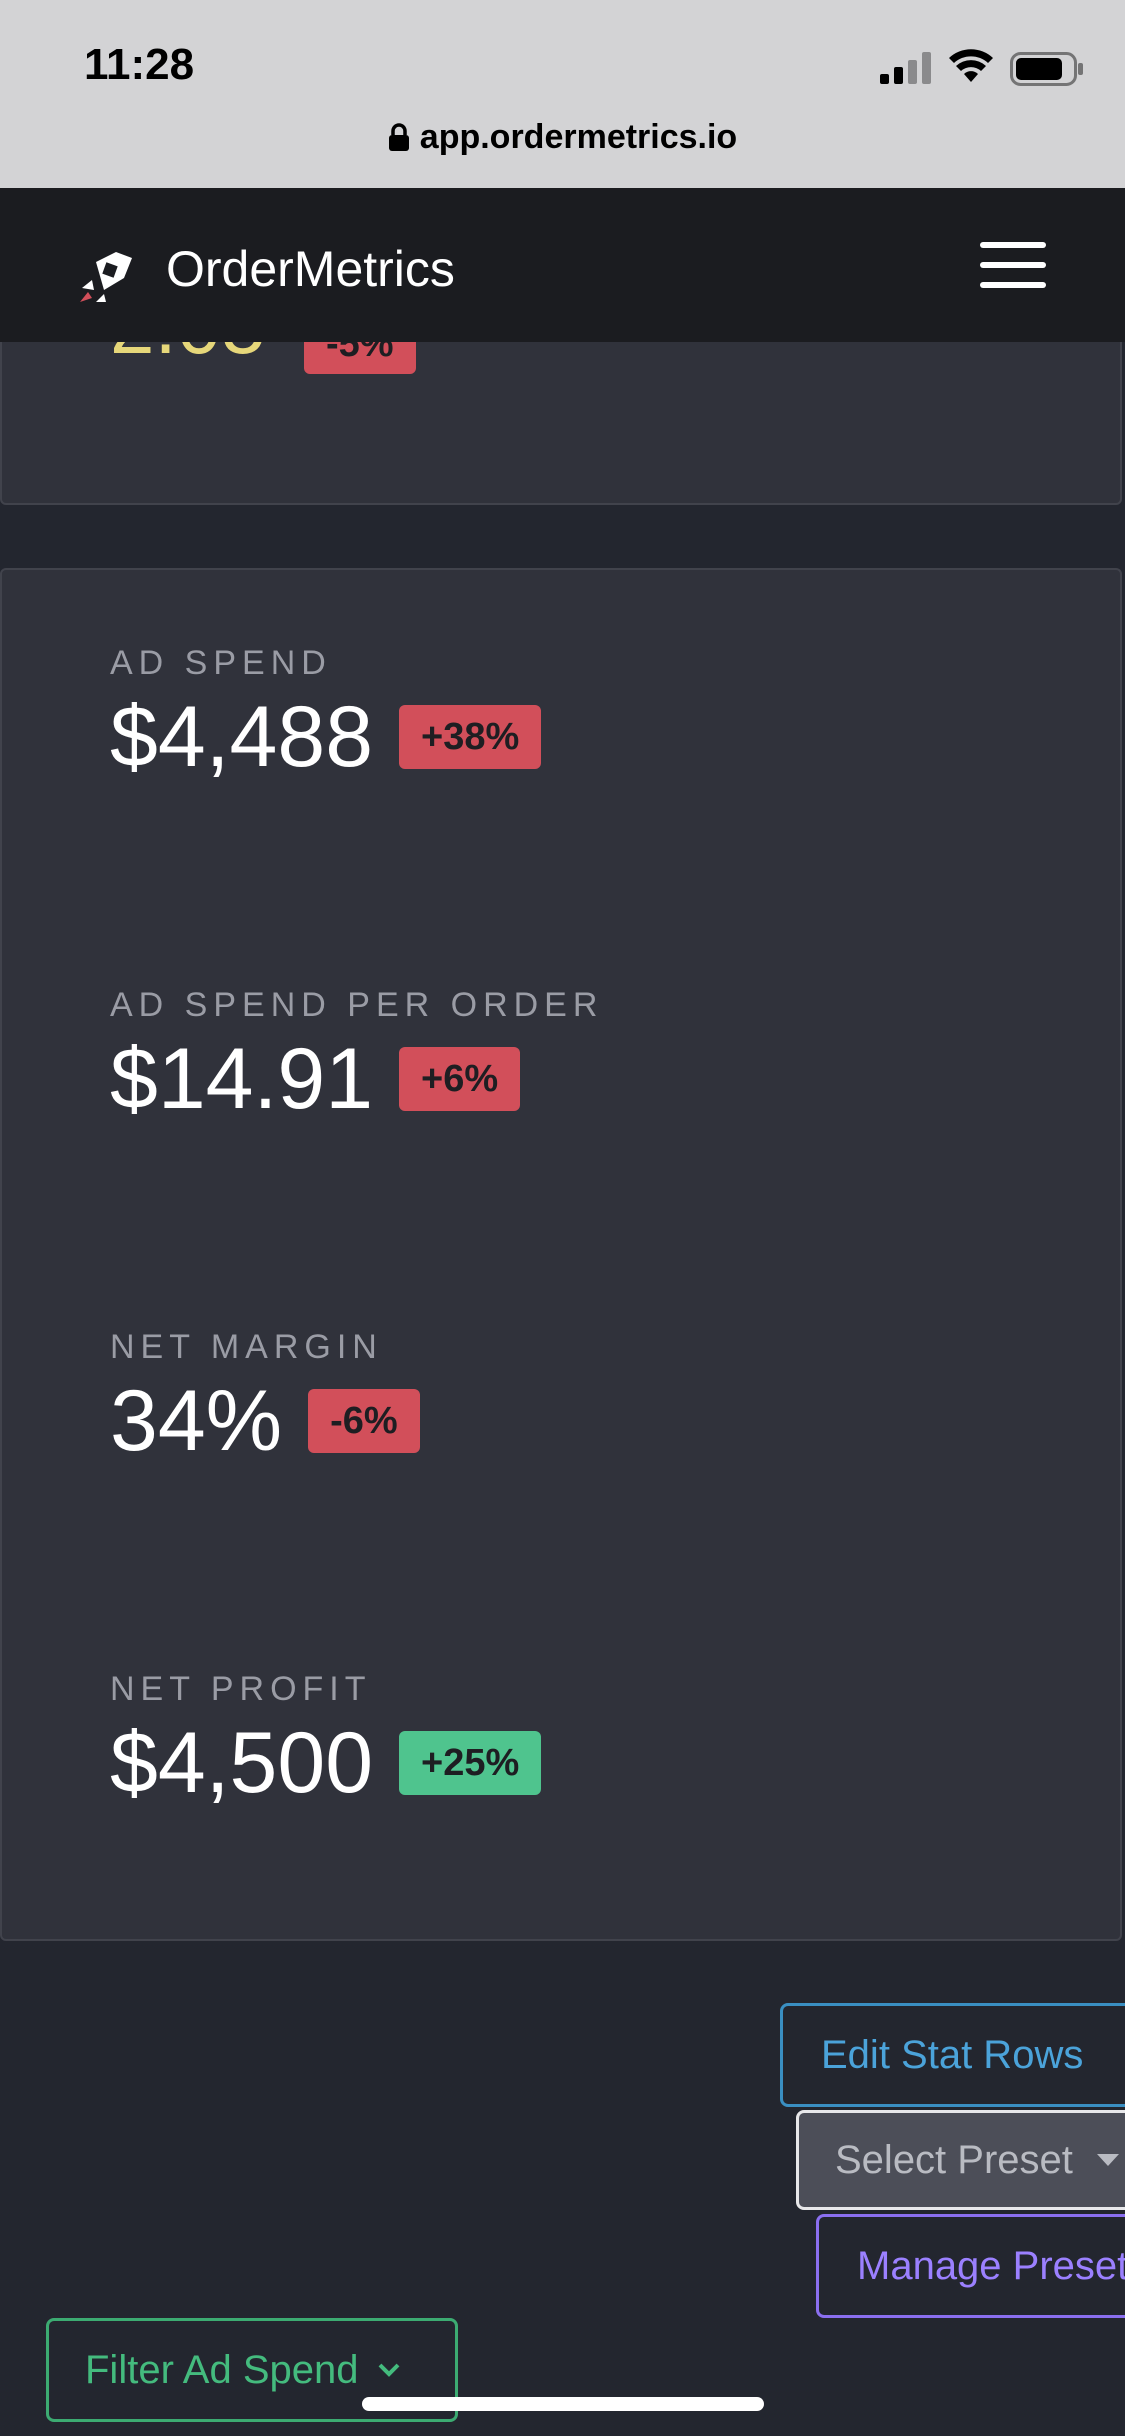 The width and height of the screenshot is (1125, 2436). What do you see at coordinates (971, 65) in the screenshot?
I see `wifi-icon` at bounding box center [971, 65].